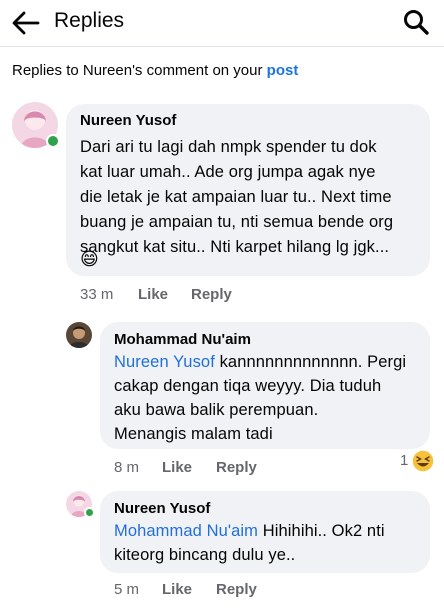  Describe the element at coordinates (310, 362) in the screenshot. I see `comment-text: kannnnnnnnnnnnn. Pergi` at that location.